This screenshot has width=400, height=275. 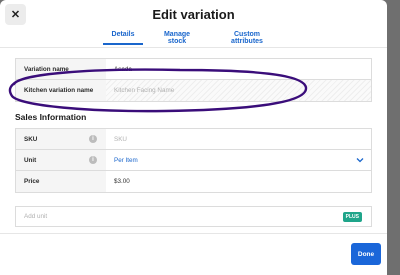 I want to click on tab-manage-stock: Manage stock, so click(x=177, y=38).